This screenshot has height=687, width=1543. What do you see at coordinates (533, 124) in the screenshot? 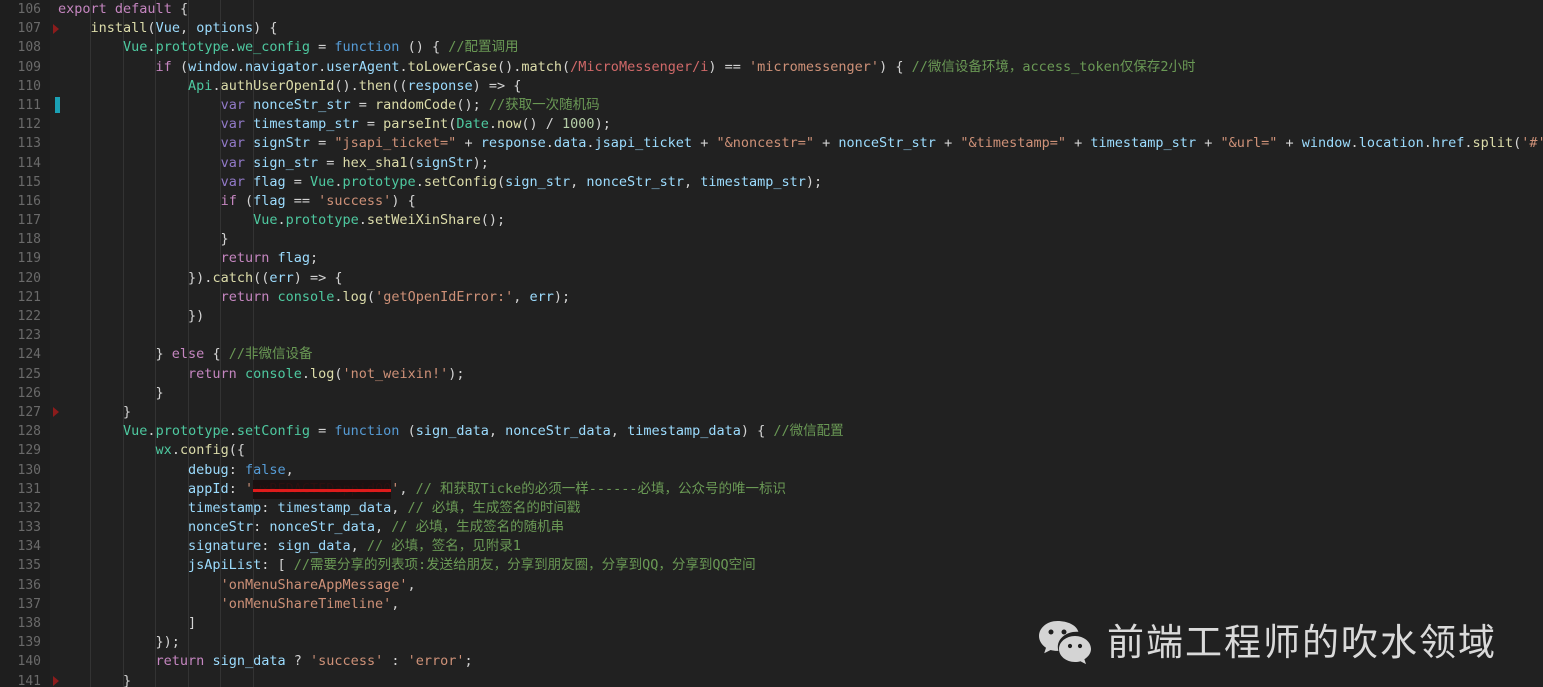
I see `code-token-punc: ()` at bounding box center [533, 124].